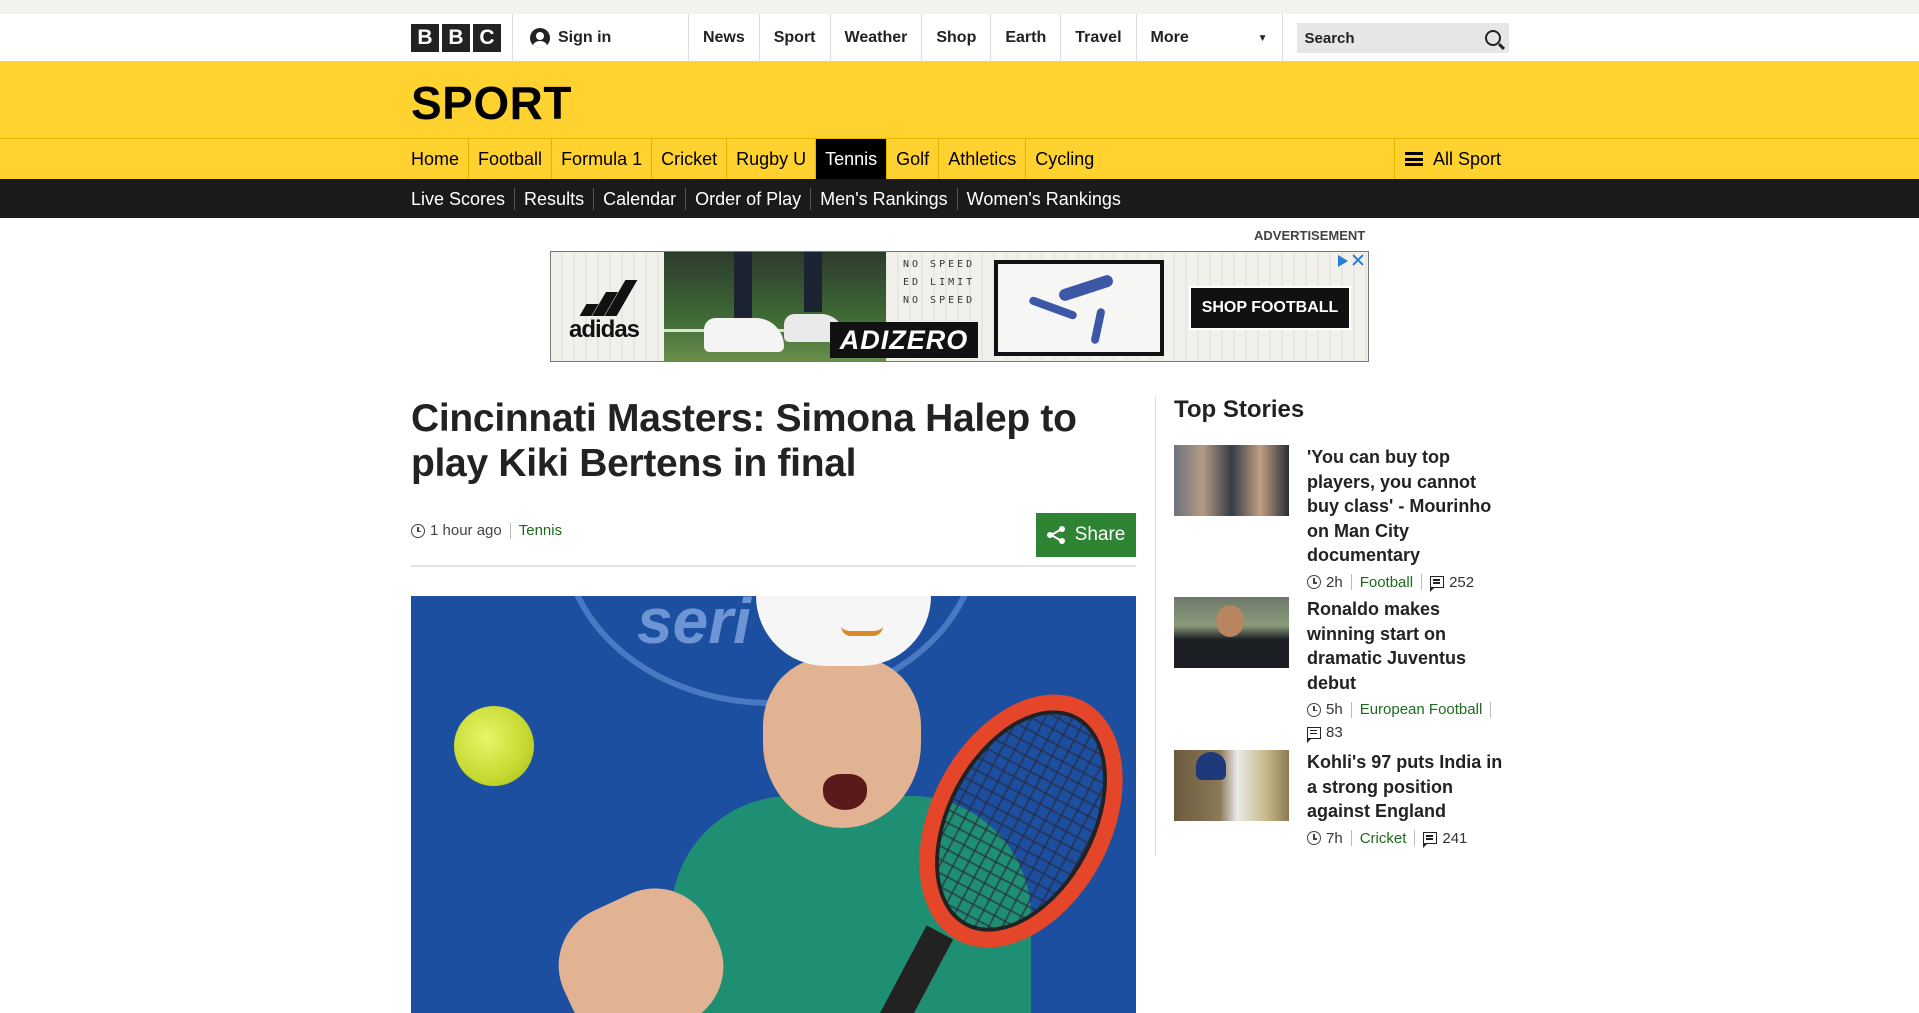  I want to click on column-divider, so click(1155, 626).